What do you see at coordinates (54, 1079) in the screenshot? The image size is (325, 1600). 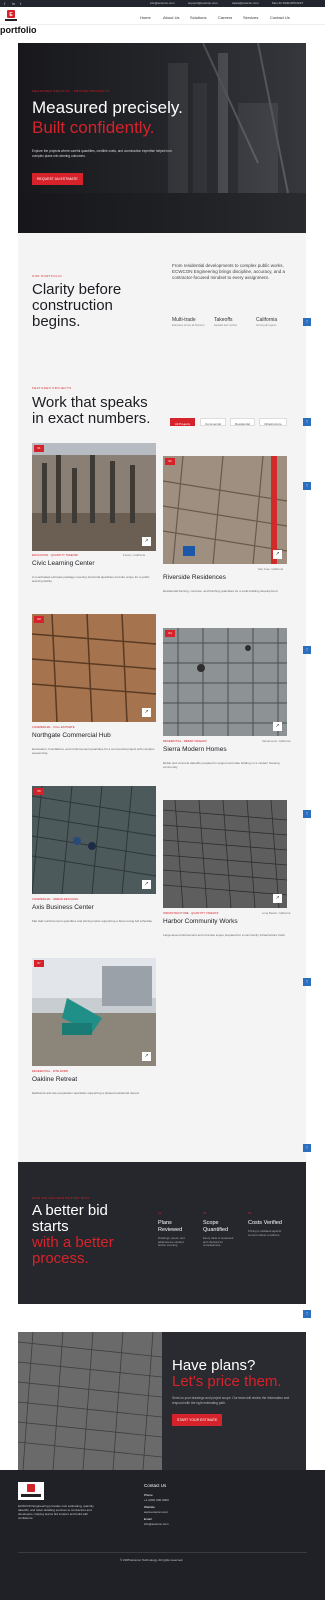 I see `project-title: Oakline Retreat` at bounding box center [54, 1079].